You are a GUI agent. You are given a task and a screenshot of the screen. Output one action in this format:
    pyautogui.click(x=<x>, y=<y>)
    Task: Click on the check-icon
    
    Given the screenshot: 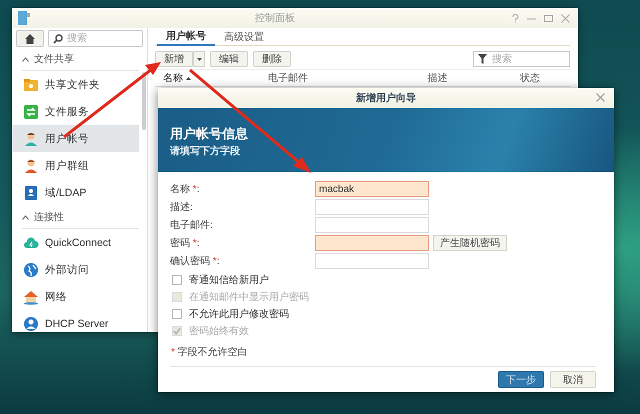 What is the action you would take?
    pyautogui.click(x=177, y=330)
    